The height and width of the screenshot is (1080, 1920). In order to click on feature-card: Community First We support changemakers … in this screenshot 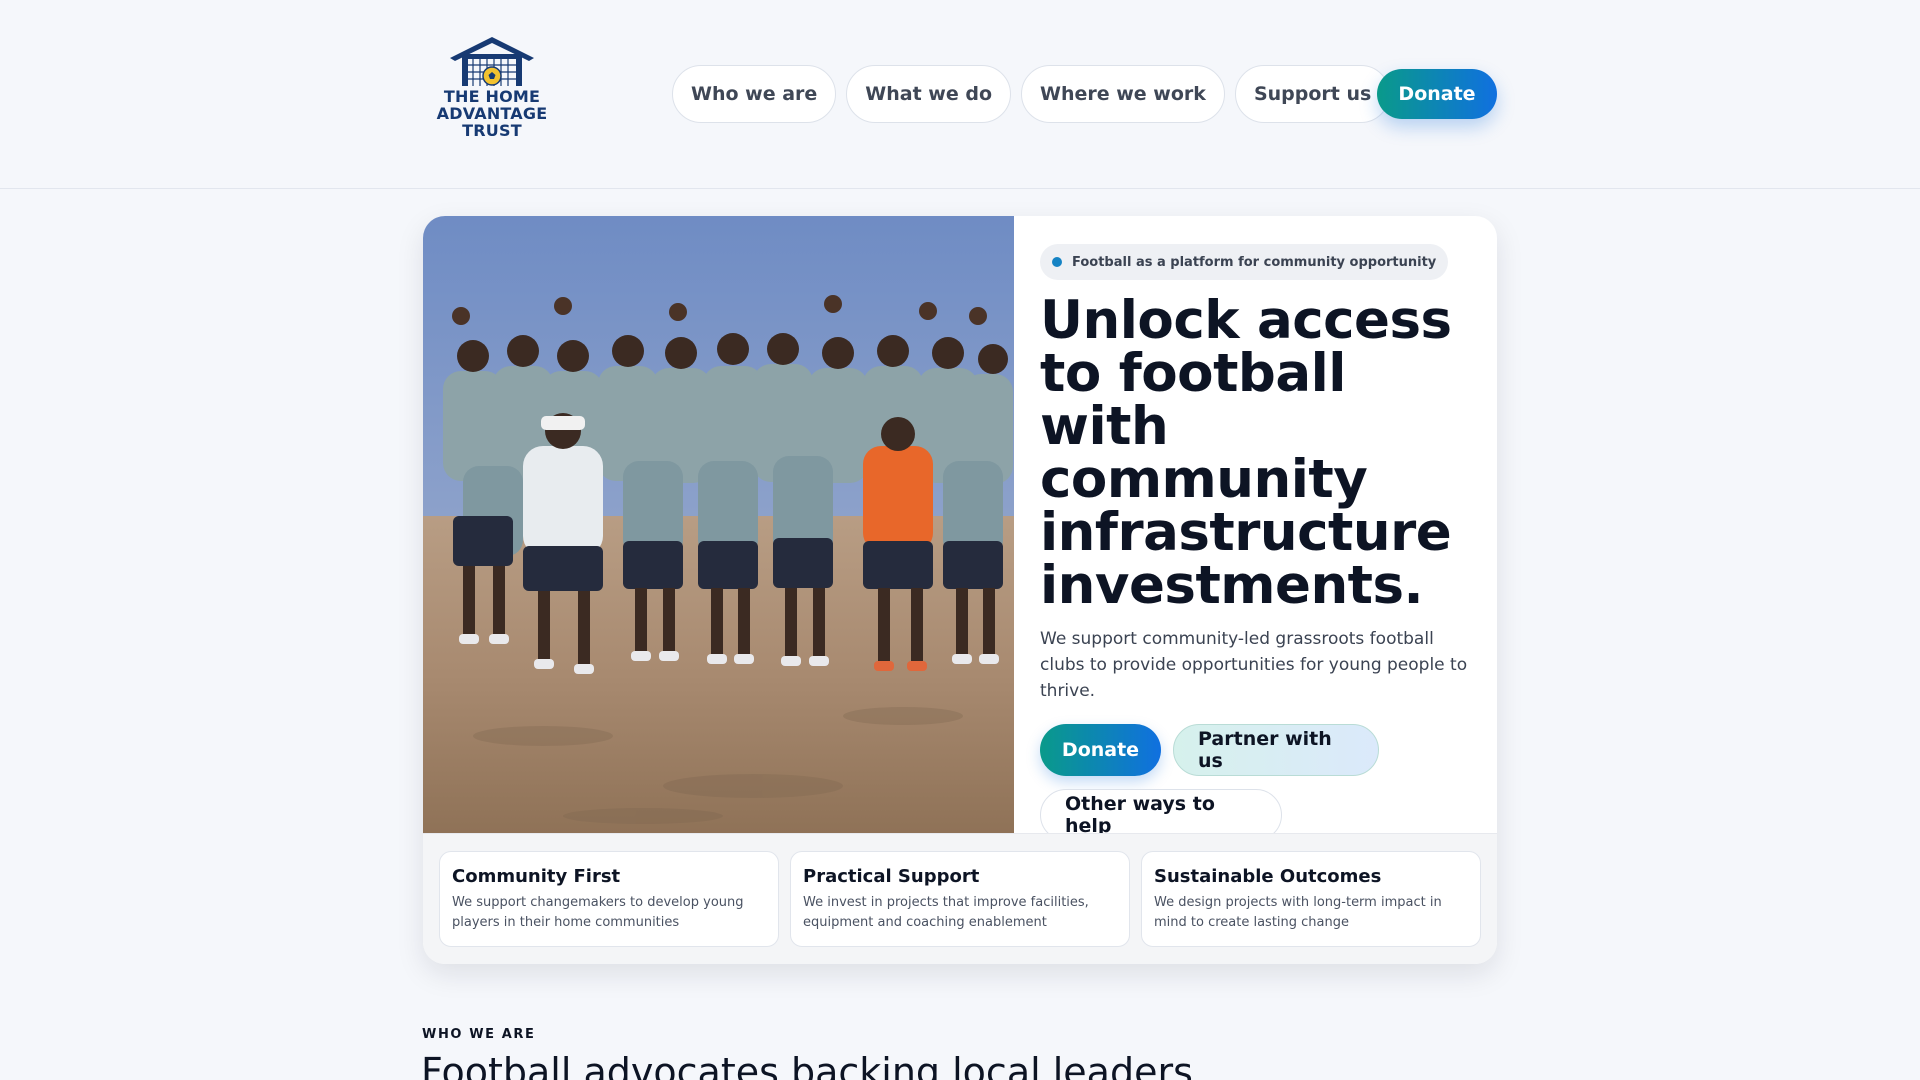, I will do `click(609, 899)`.